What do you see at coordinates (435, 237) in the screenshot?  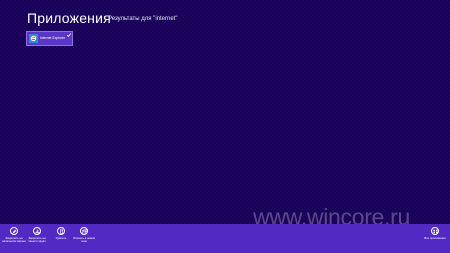 I see `all-apps-label: Все приложения` at bounding box center [435, 237].